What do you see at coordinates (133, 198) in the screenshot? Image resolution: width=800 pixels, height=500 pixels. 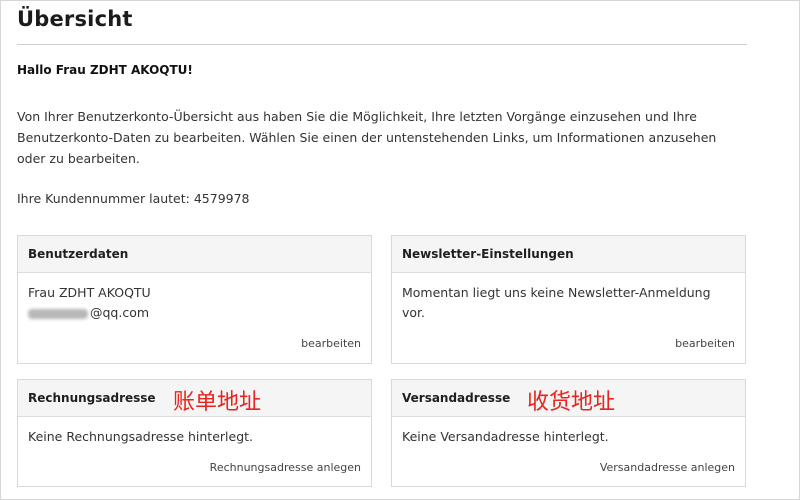 I see `customer-number-text: Ihre Kundennummer lautet: 4579978` at bounding box center [133, 198].